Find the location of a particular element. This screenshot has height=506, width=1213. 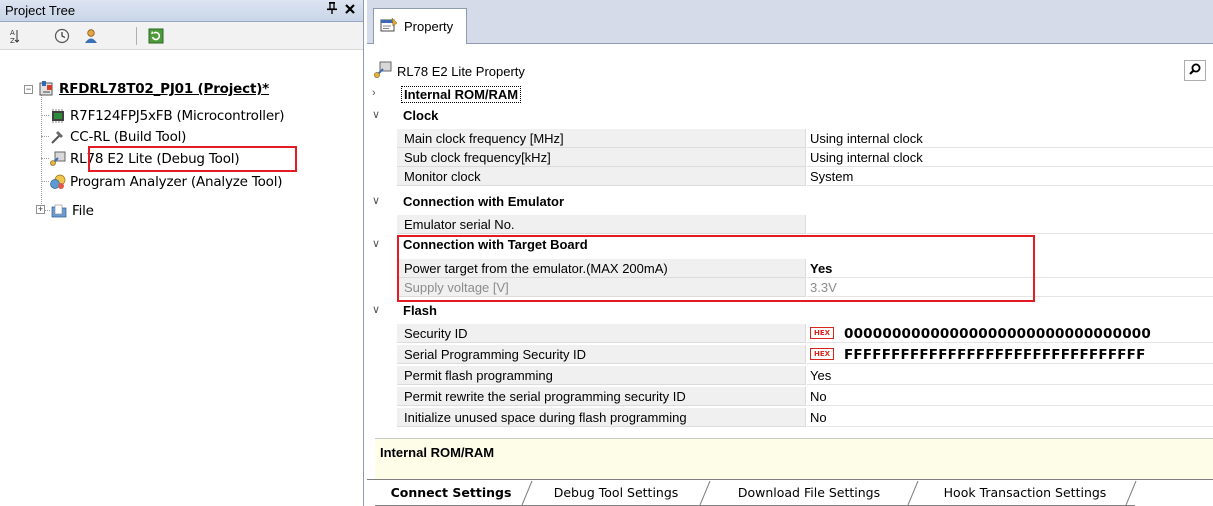

tab-debug-tool-settings: Debug Tool Settings is located at coordinates (616, 492).